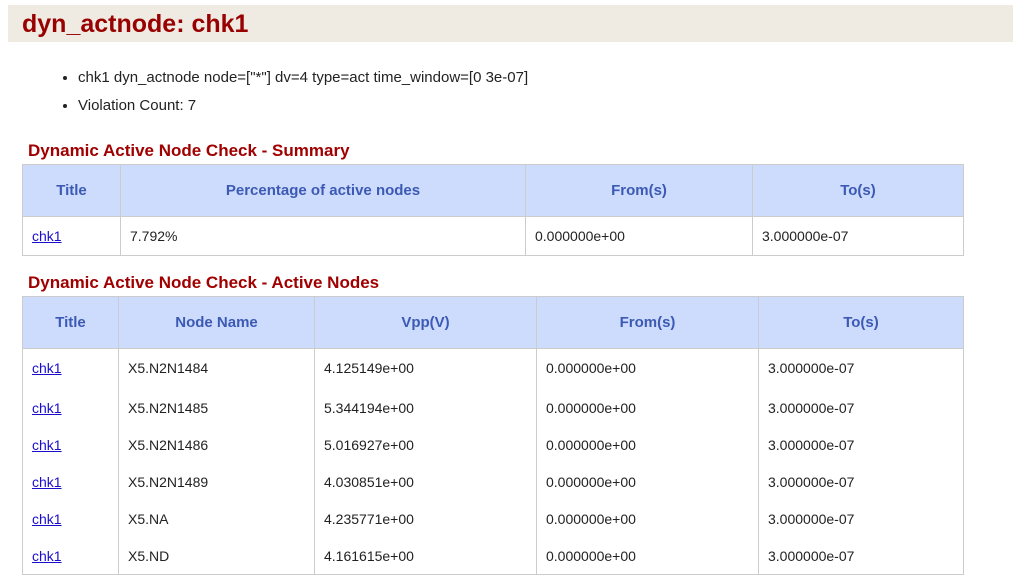 The width and height of the screenshot is (1013, 581). I want to click on vpp-cell: 4.161615e+00, so click(425, 556).